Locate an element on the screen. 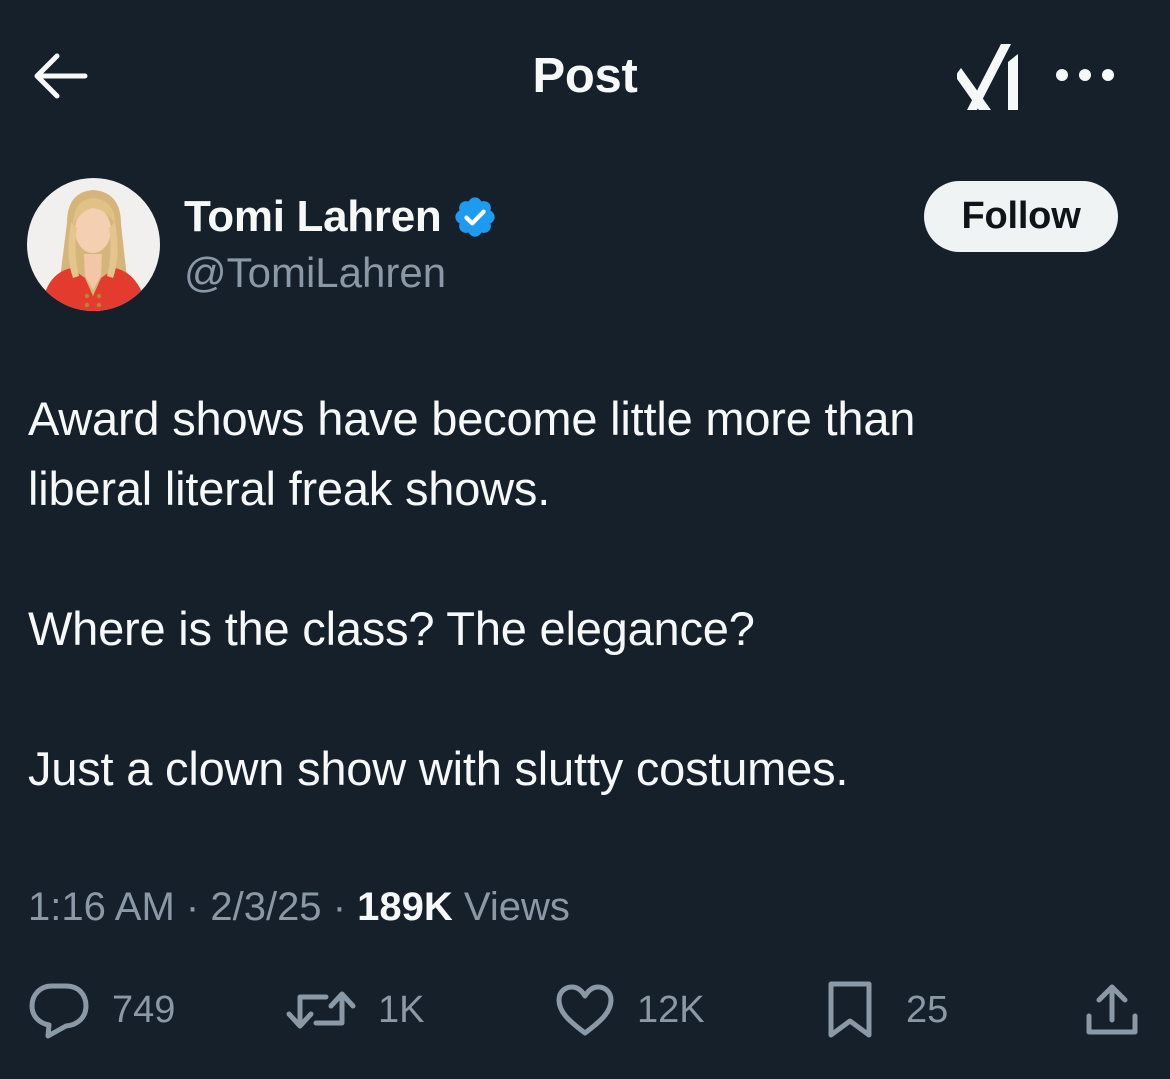 This screenshot has height=1079, width=1170. share-icon is located at coordinates (1112, 1009).